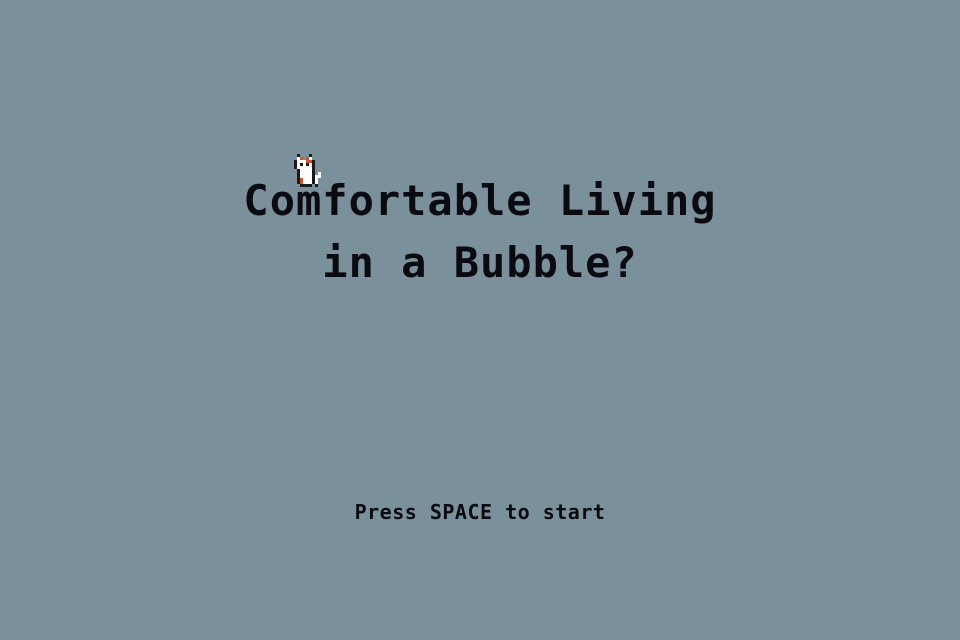 The height and width of the screenshot is (640, 960). Describe the element at coordinates (480, 512) in the screenshot. I see `press-space-prompt: Press SPACE to start` at that location.